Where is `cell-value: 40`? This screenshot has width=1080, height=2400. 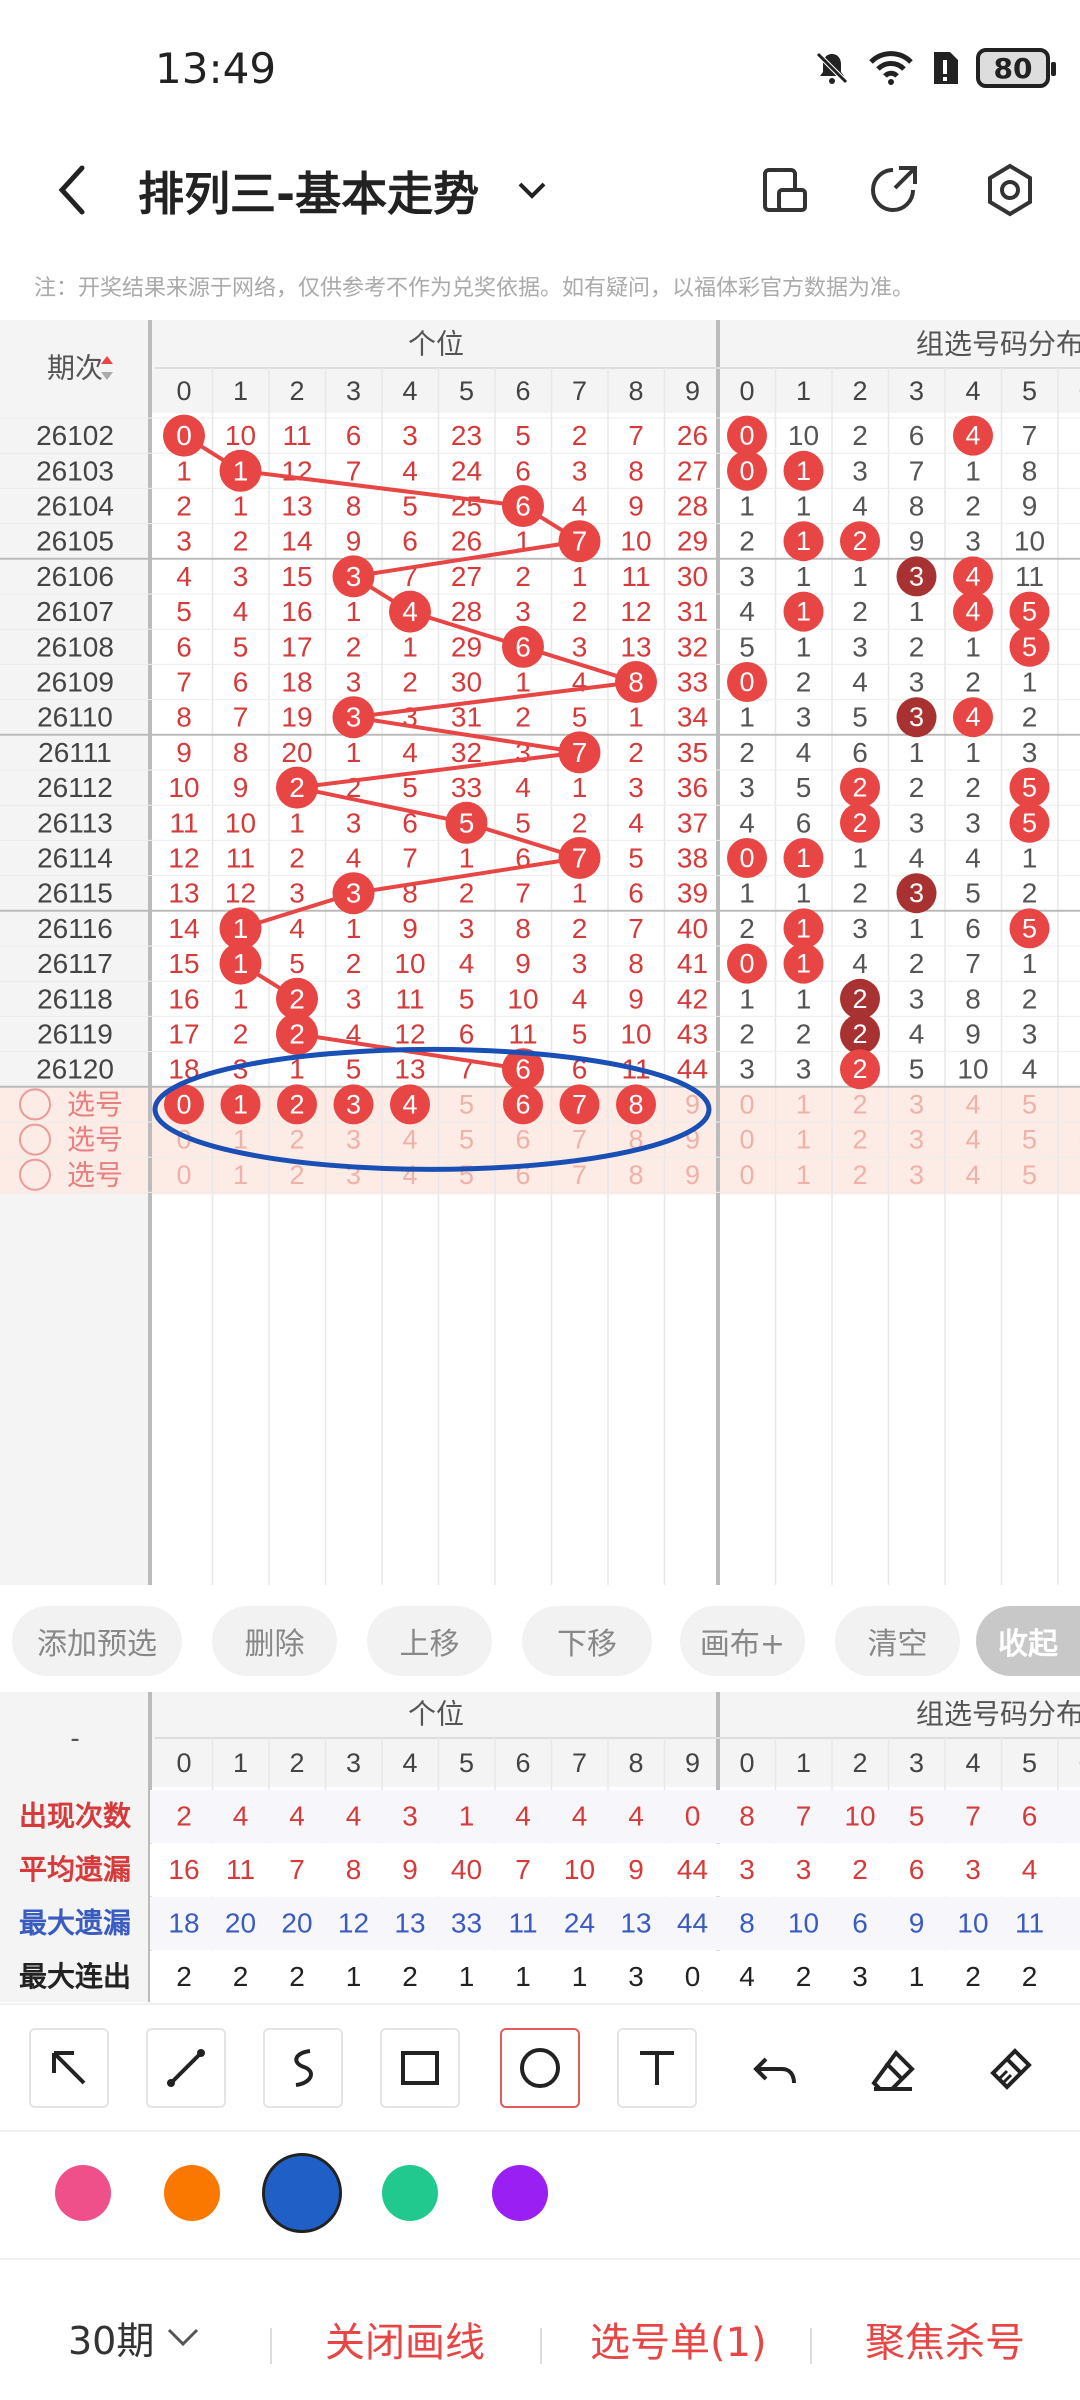
cell-value: 40 is located at coordinates (692, 928).